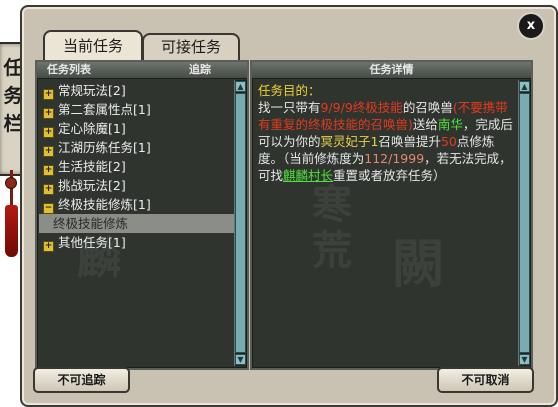 This screenshot has width=558, height=407. What do you see at coordinates (81, 380) in the screenshot?
I see `untrackable-button: 不可追踪` at bounding box center [81, 380].